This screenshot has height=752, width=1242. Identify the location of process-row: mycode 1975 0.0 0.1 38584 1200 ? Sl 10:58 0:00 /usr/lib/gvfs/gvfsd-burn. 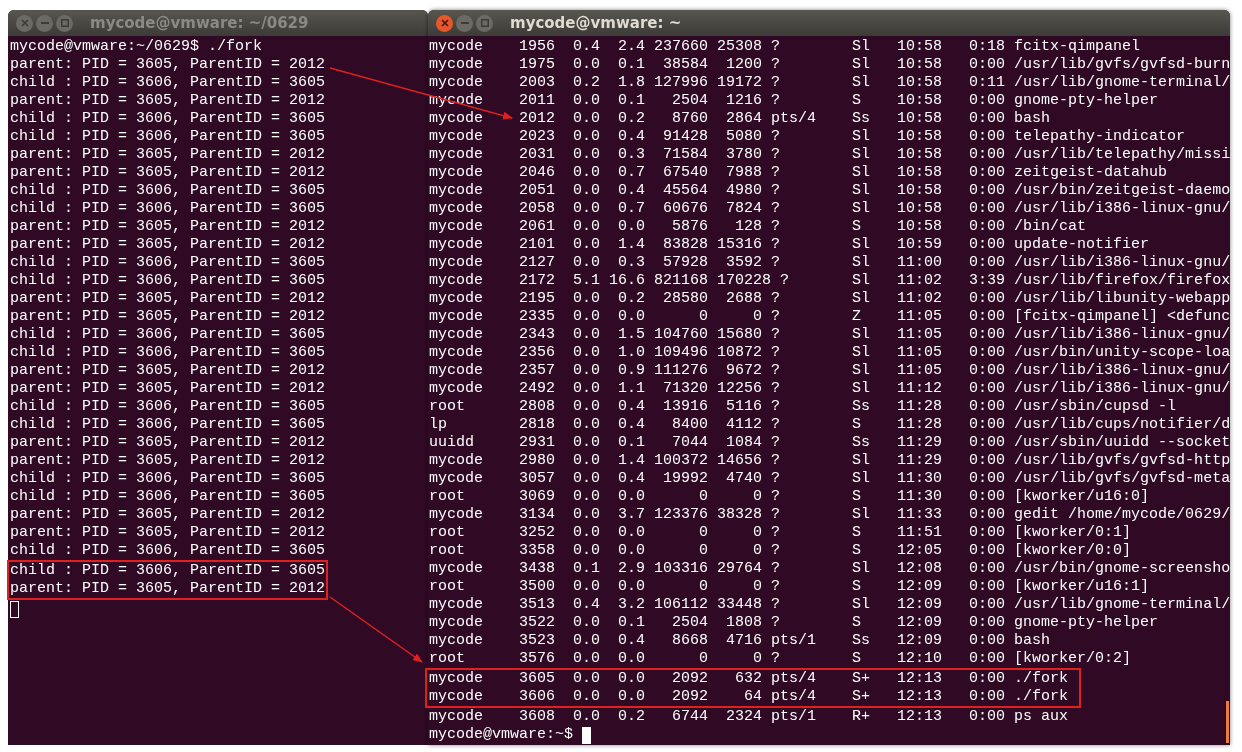
(829, 65).